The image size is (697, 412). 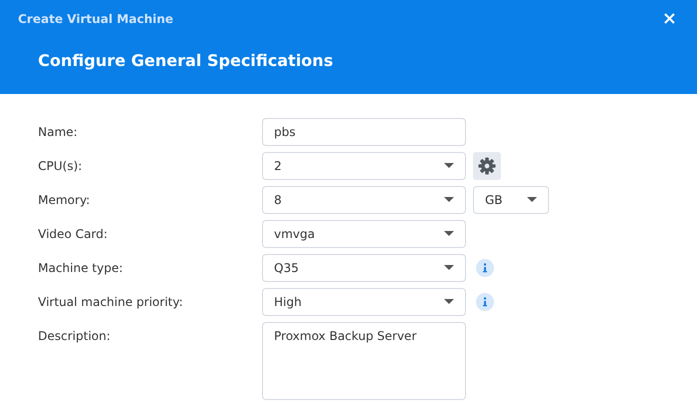 What do you see at coordinates (364, 302) in the screenshot?
I see `select-field: High` at bounding box center [364, 302].